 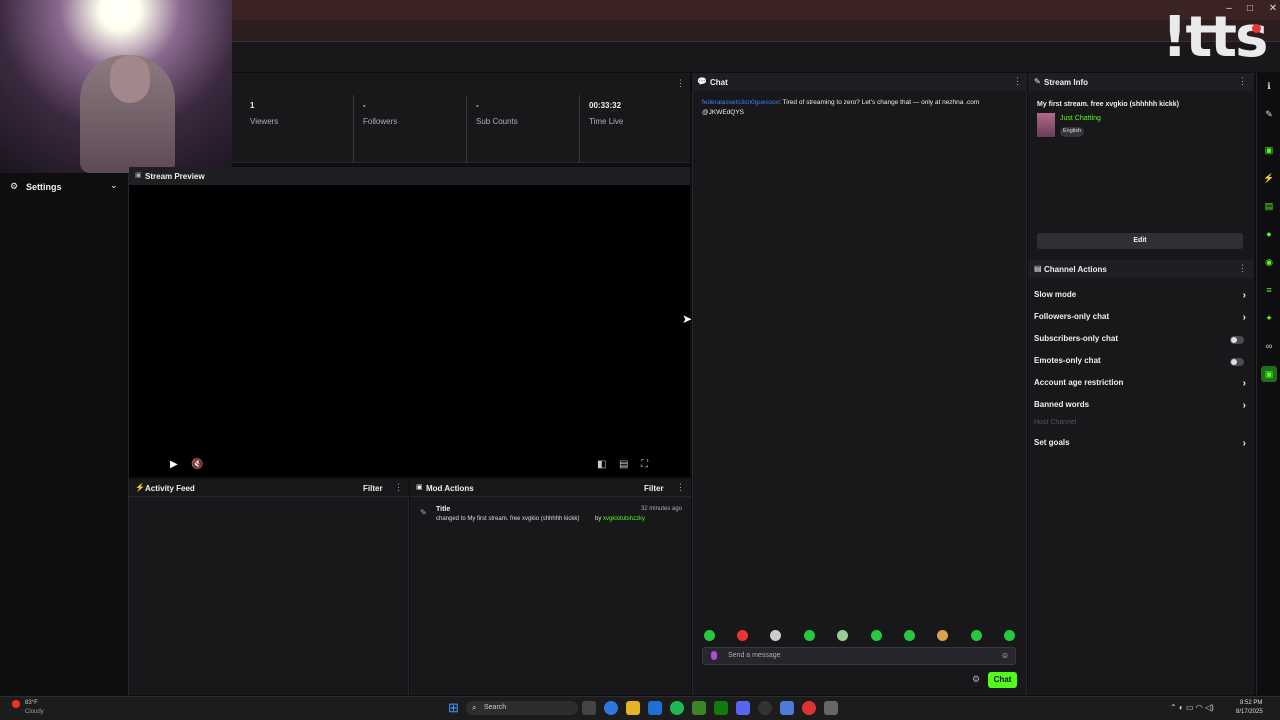 I want to click on chat-message-user: federalassets3cn0guessov, so click(x=740, y=102).